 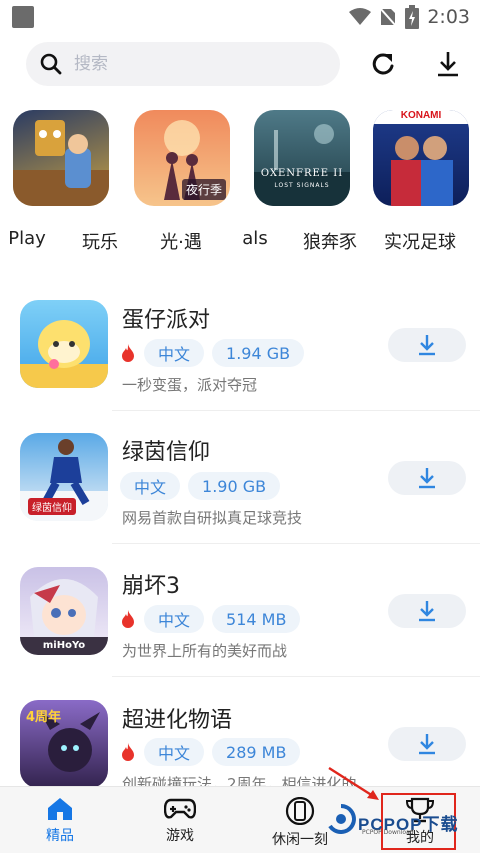 I want to click on notification-icon, so click(x=23, y=17).